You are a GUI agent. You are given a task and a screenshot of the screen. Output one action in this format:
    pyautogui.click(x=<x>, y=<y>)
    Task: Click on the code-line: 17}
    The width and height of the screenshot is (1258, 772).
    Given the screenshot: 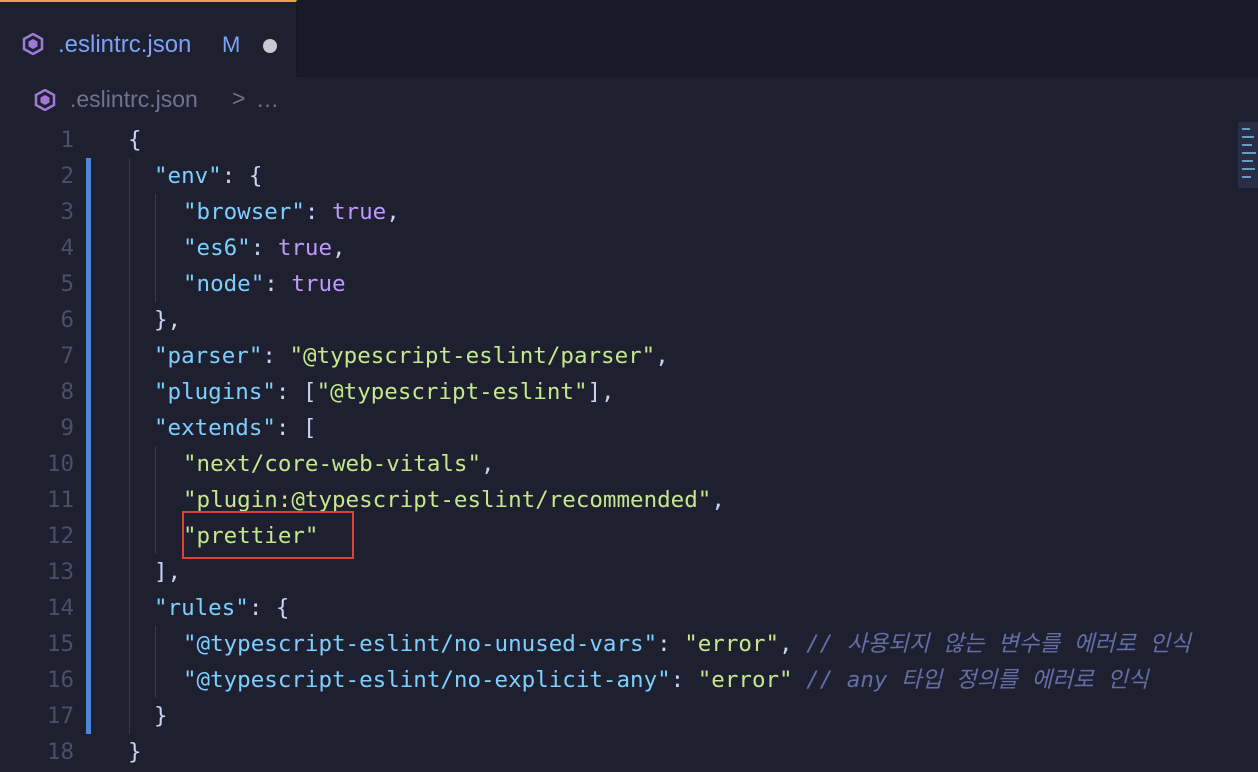 What is the action you would take?
    pyautogui.click(x=619, y=716)
    